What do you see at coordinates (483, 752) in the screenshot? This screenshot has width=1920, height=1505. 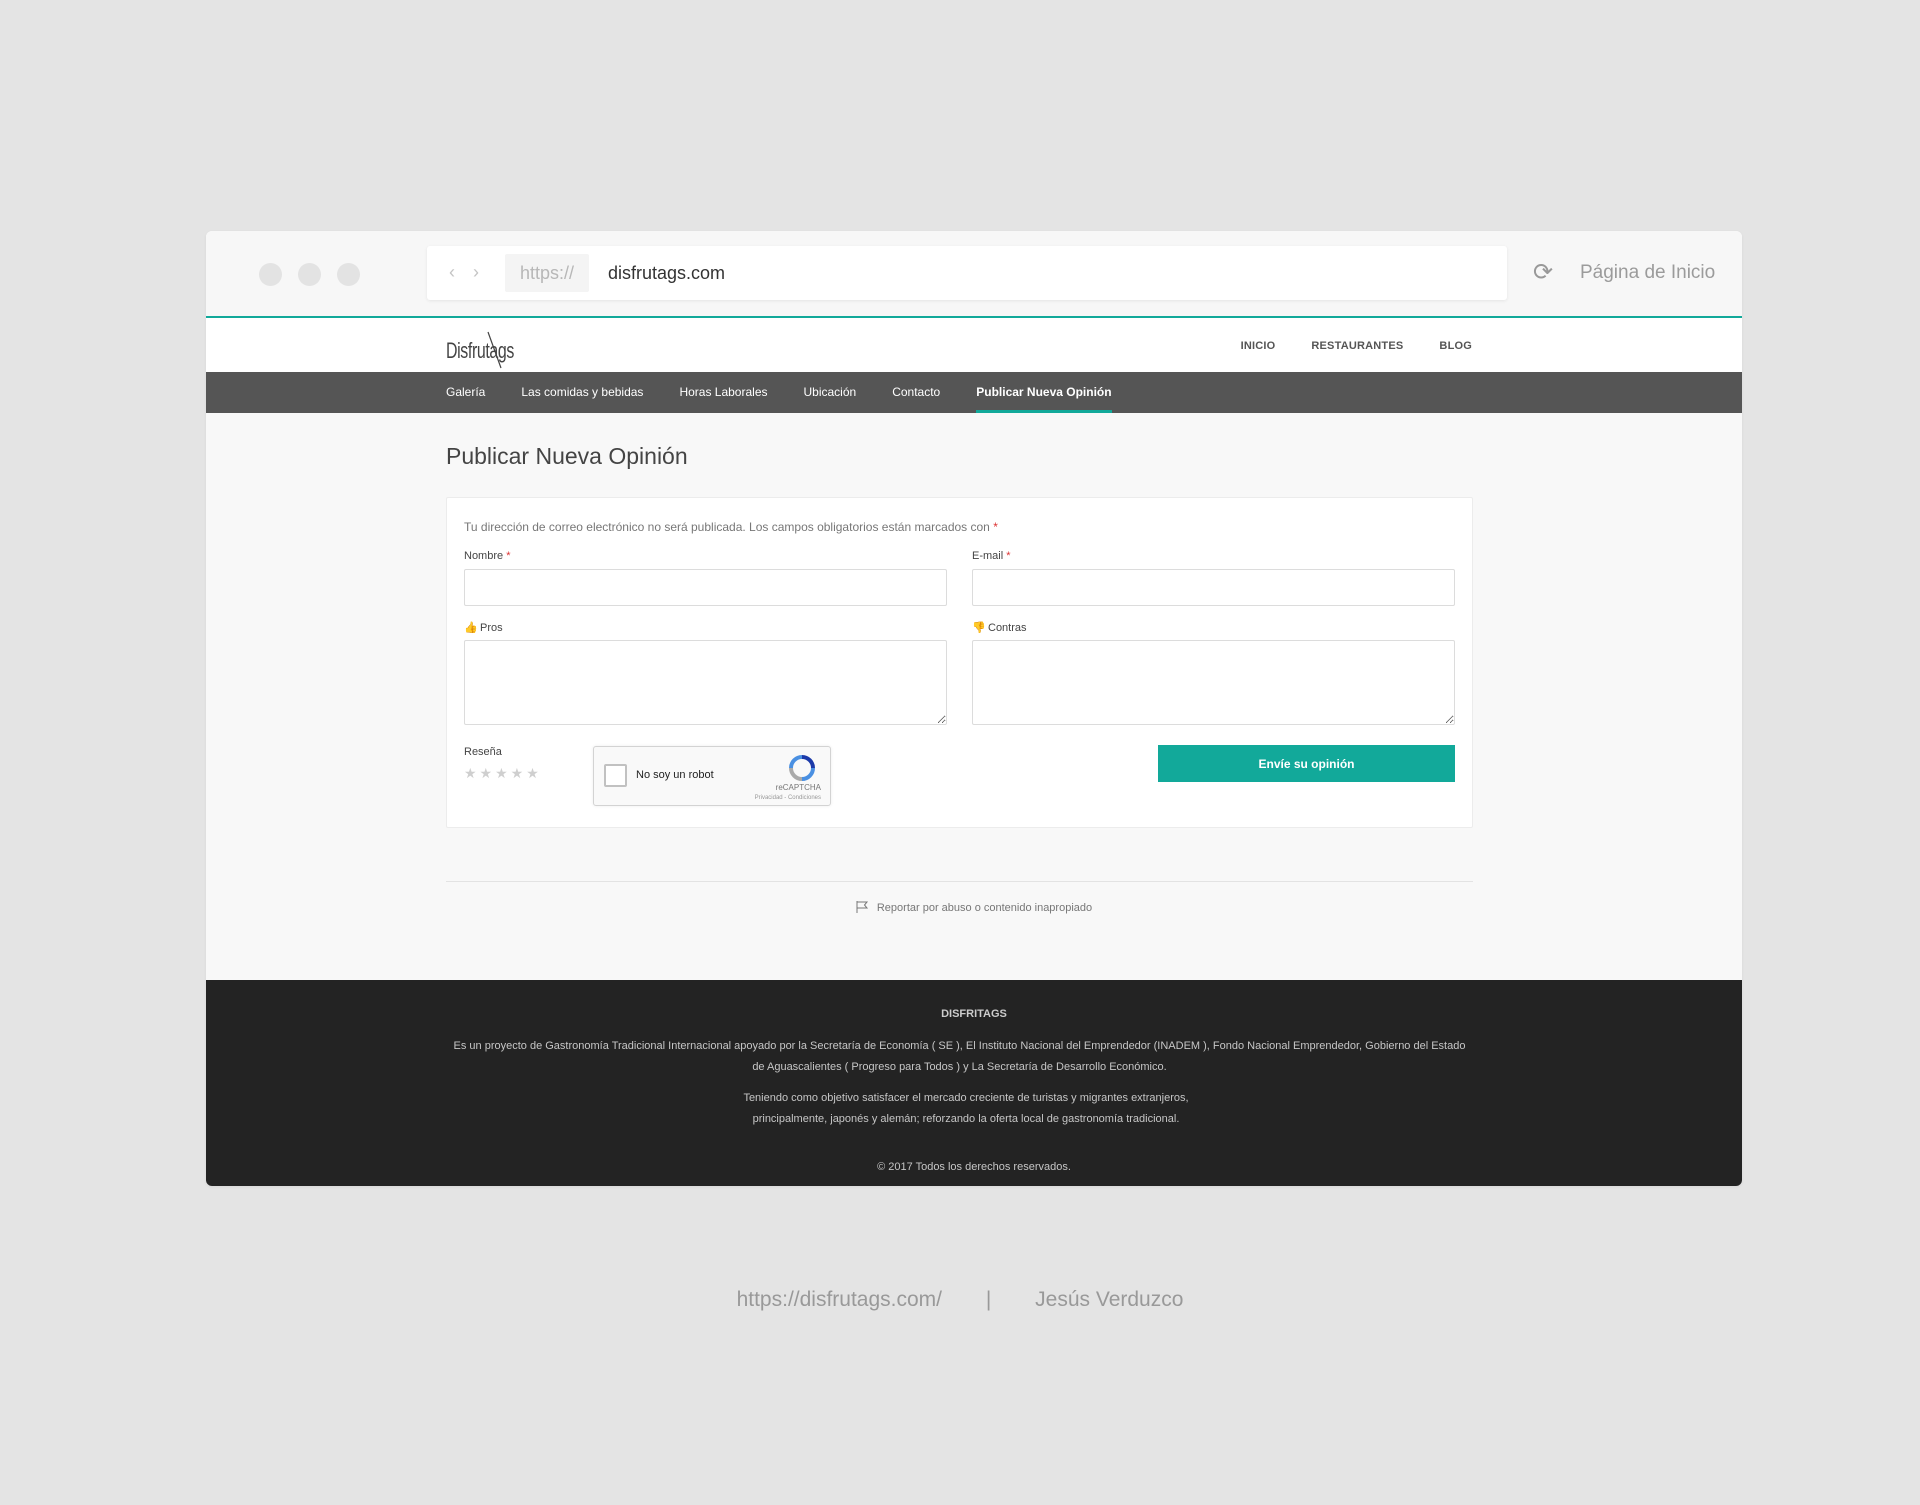 I see `review-label: Reseña` at bounding box center [483, 752].